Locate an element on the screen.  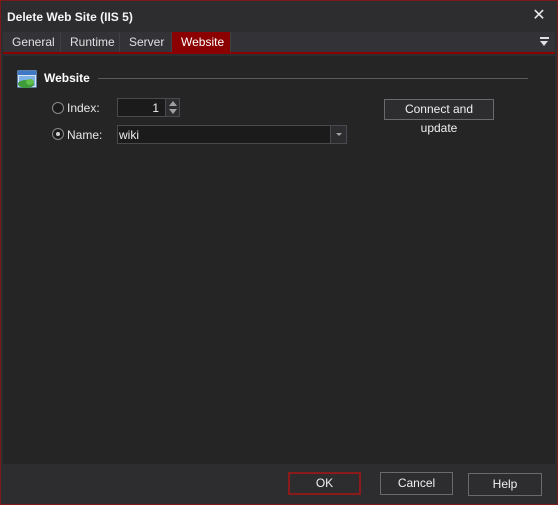
index-spinner: 1 is located at coordinates (148, 107).